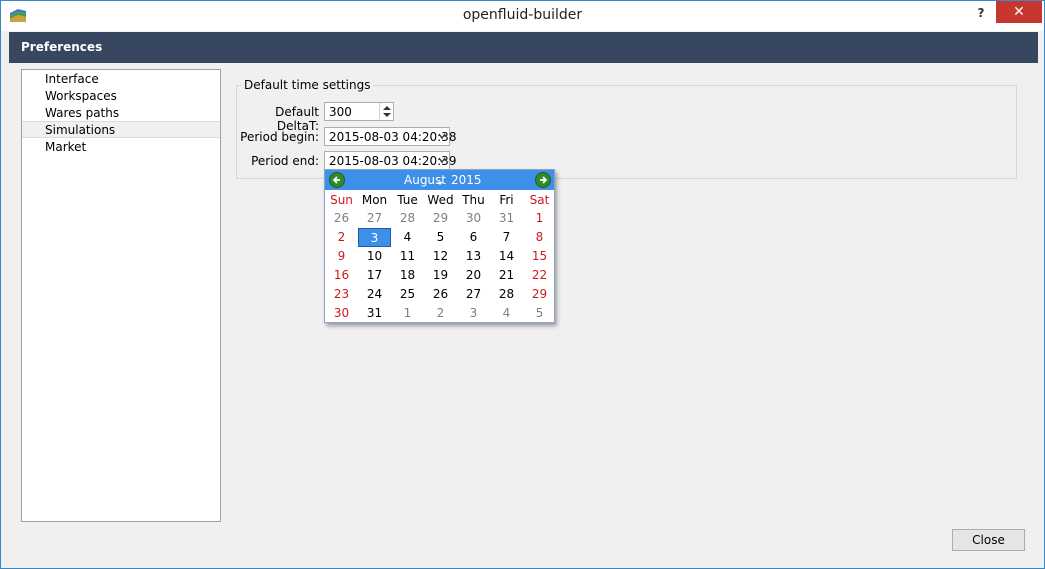  What do you see at coordinates (440, 200) in the screenshot?
I see `weekday-header: Wed` at bounding box center [440, 200].